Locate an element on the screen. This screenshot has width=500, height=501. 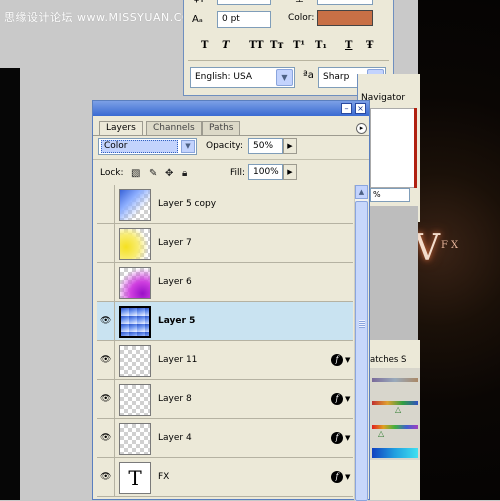
minimize-icon: – is located at coordinates (346, 108).